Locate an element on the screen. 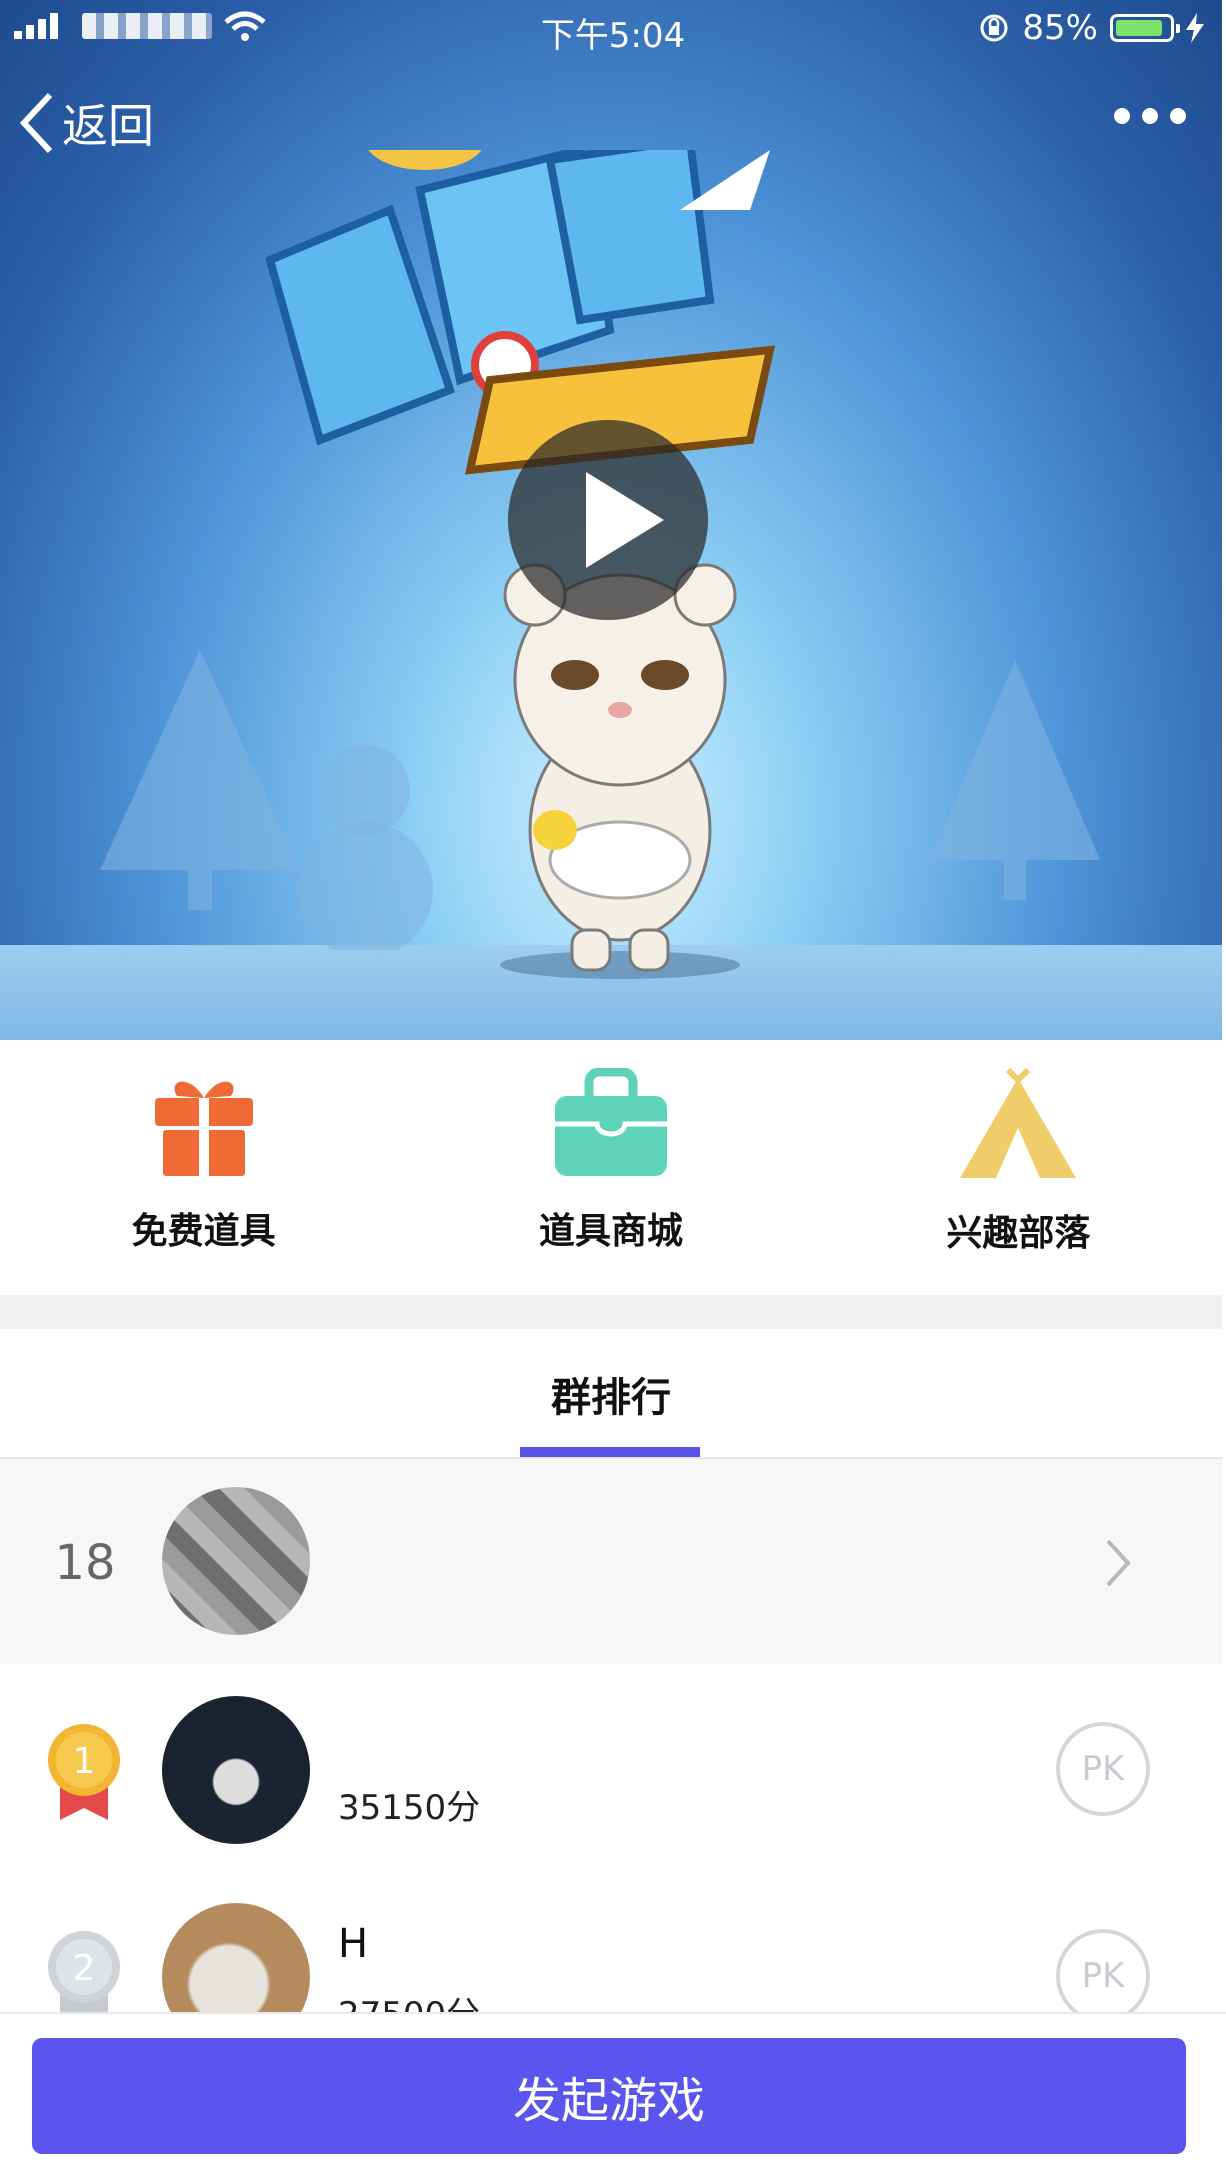 The height and width of the screenshot is (2178, 1226). player-score: 35150分 is located at coordinates (409, 1808).